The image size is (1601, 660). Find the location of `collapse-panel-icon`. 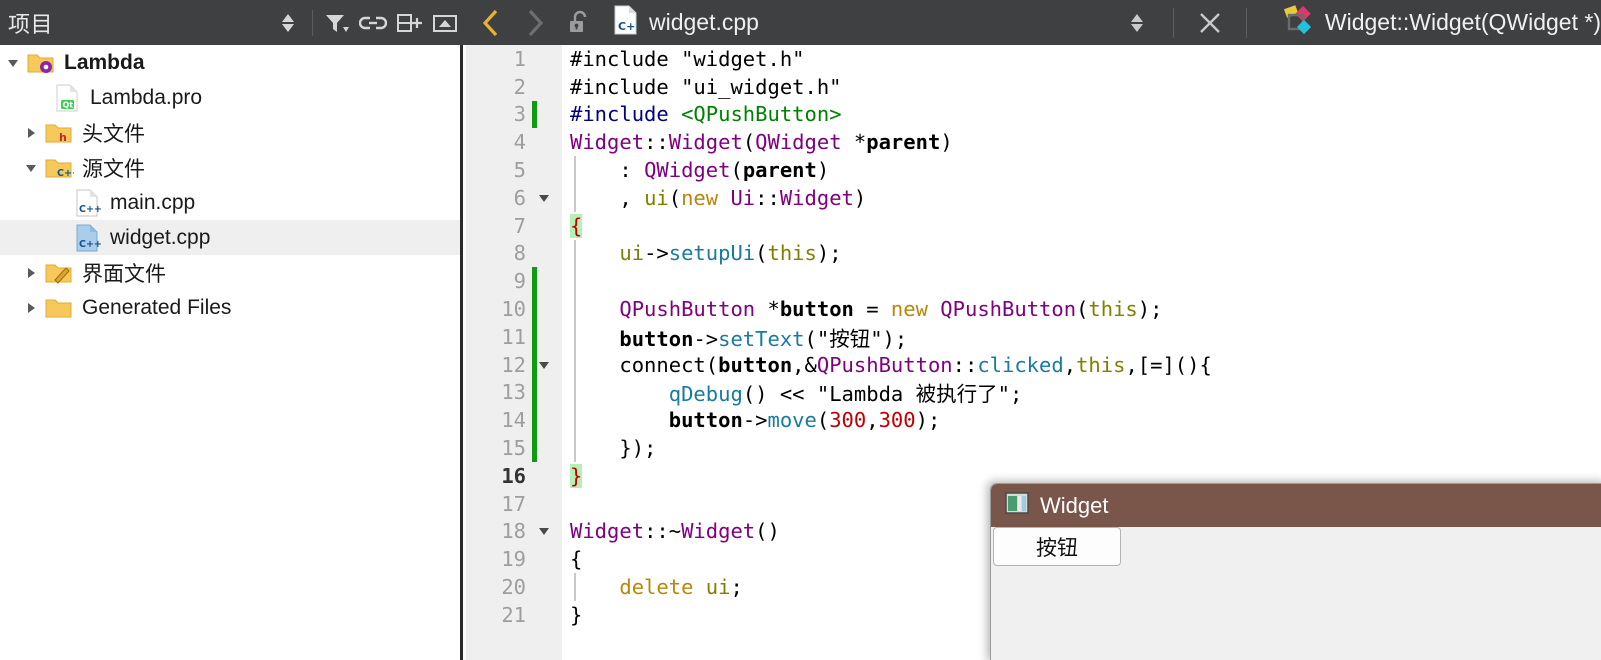

collapse-panel-icon is located at coordinates (445, 22).